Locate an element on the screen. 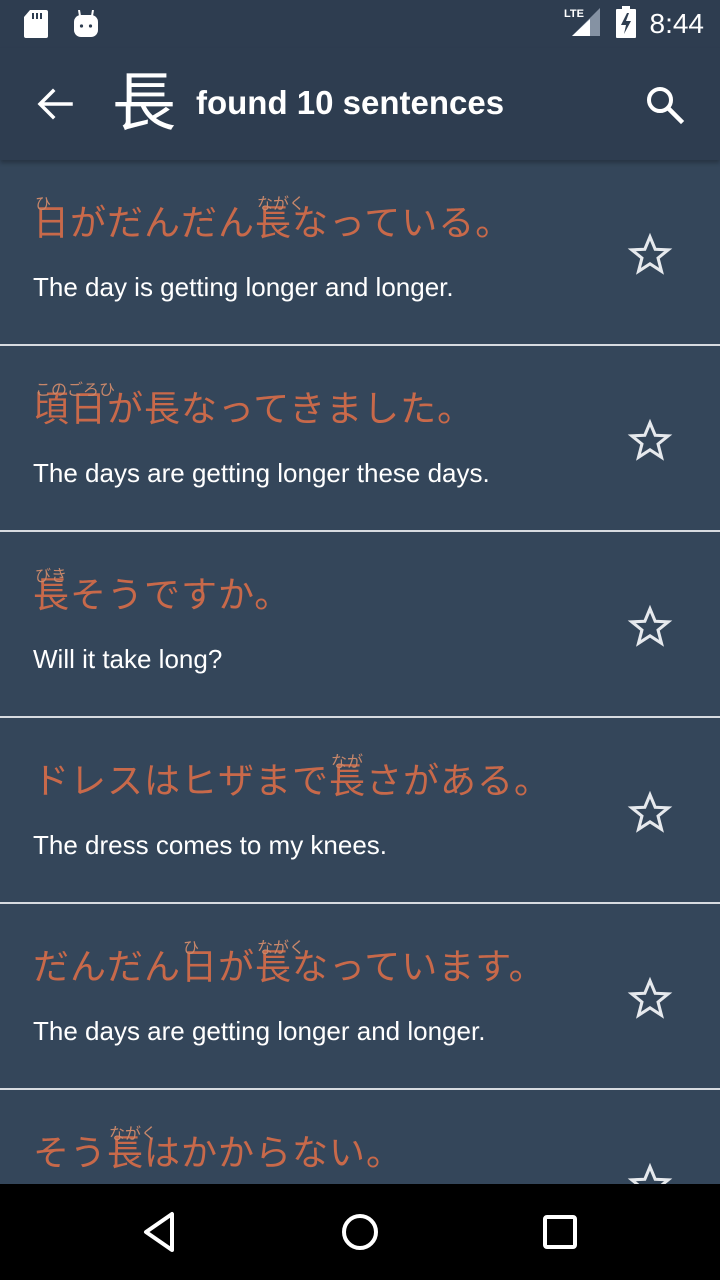 This screenshot has height=1280, width=720. nav-recents-icon is located at coordinates (560, 1232).